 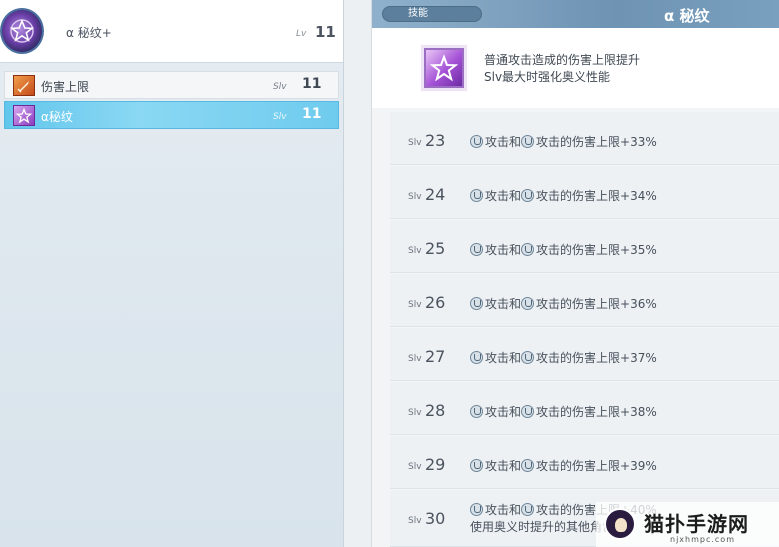 I want to click on row-effect: 攻击和 攻击的伤害上限+37%, so click(x=563, y=357).